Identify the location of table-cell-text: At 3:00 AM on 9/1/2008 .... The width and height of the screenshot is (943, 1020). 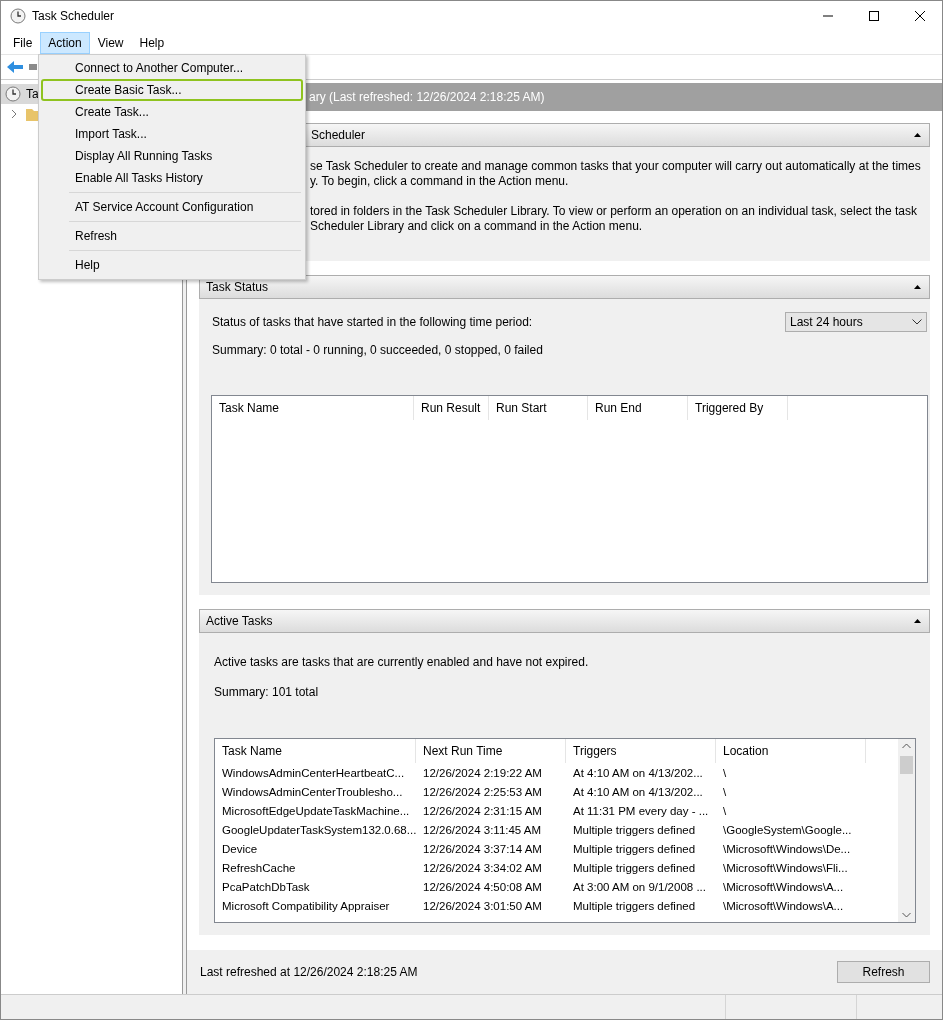
(639, 886).